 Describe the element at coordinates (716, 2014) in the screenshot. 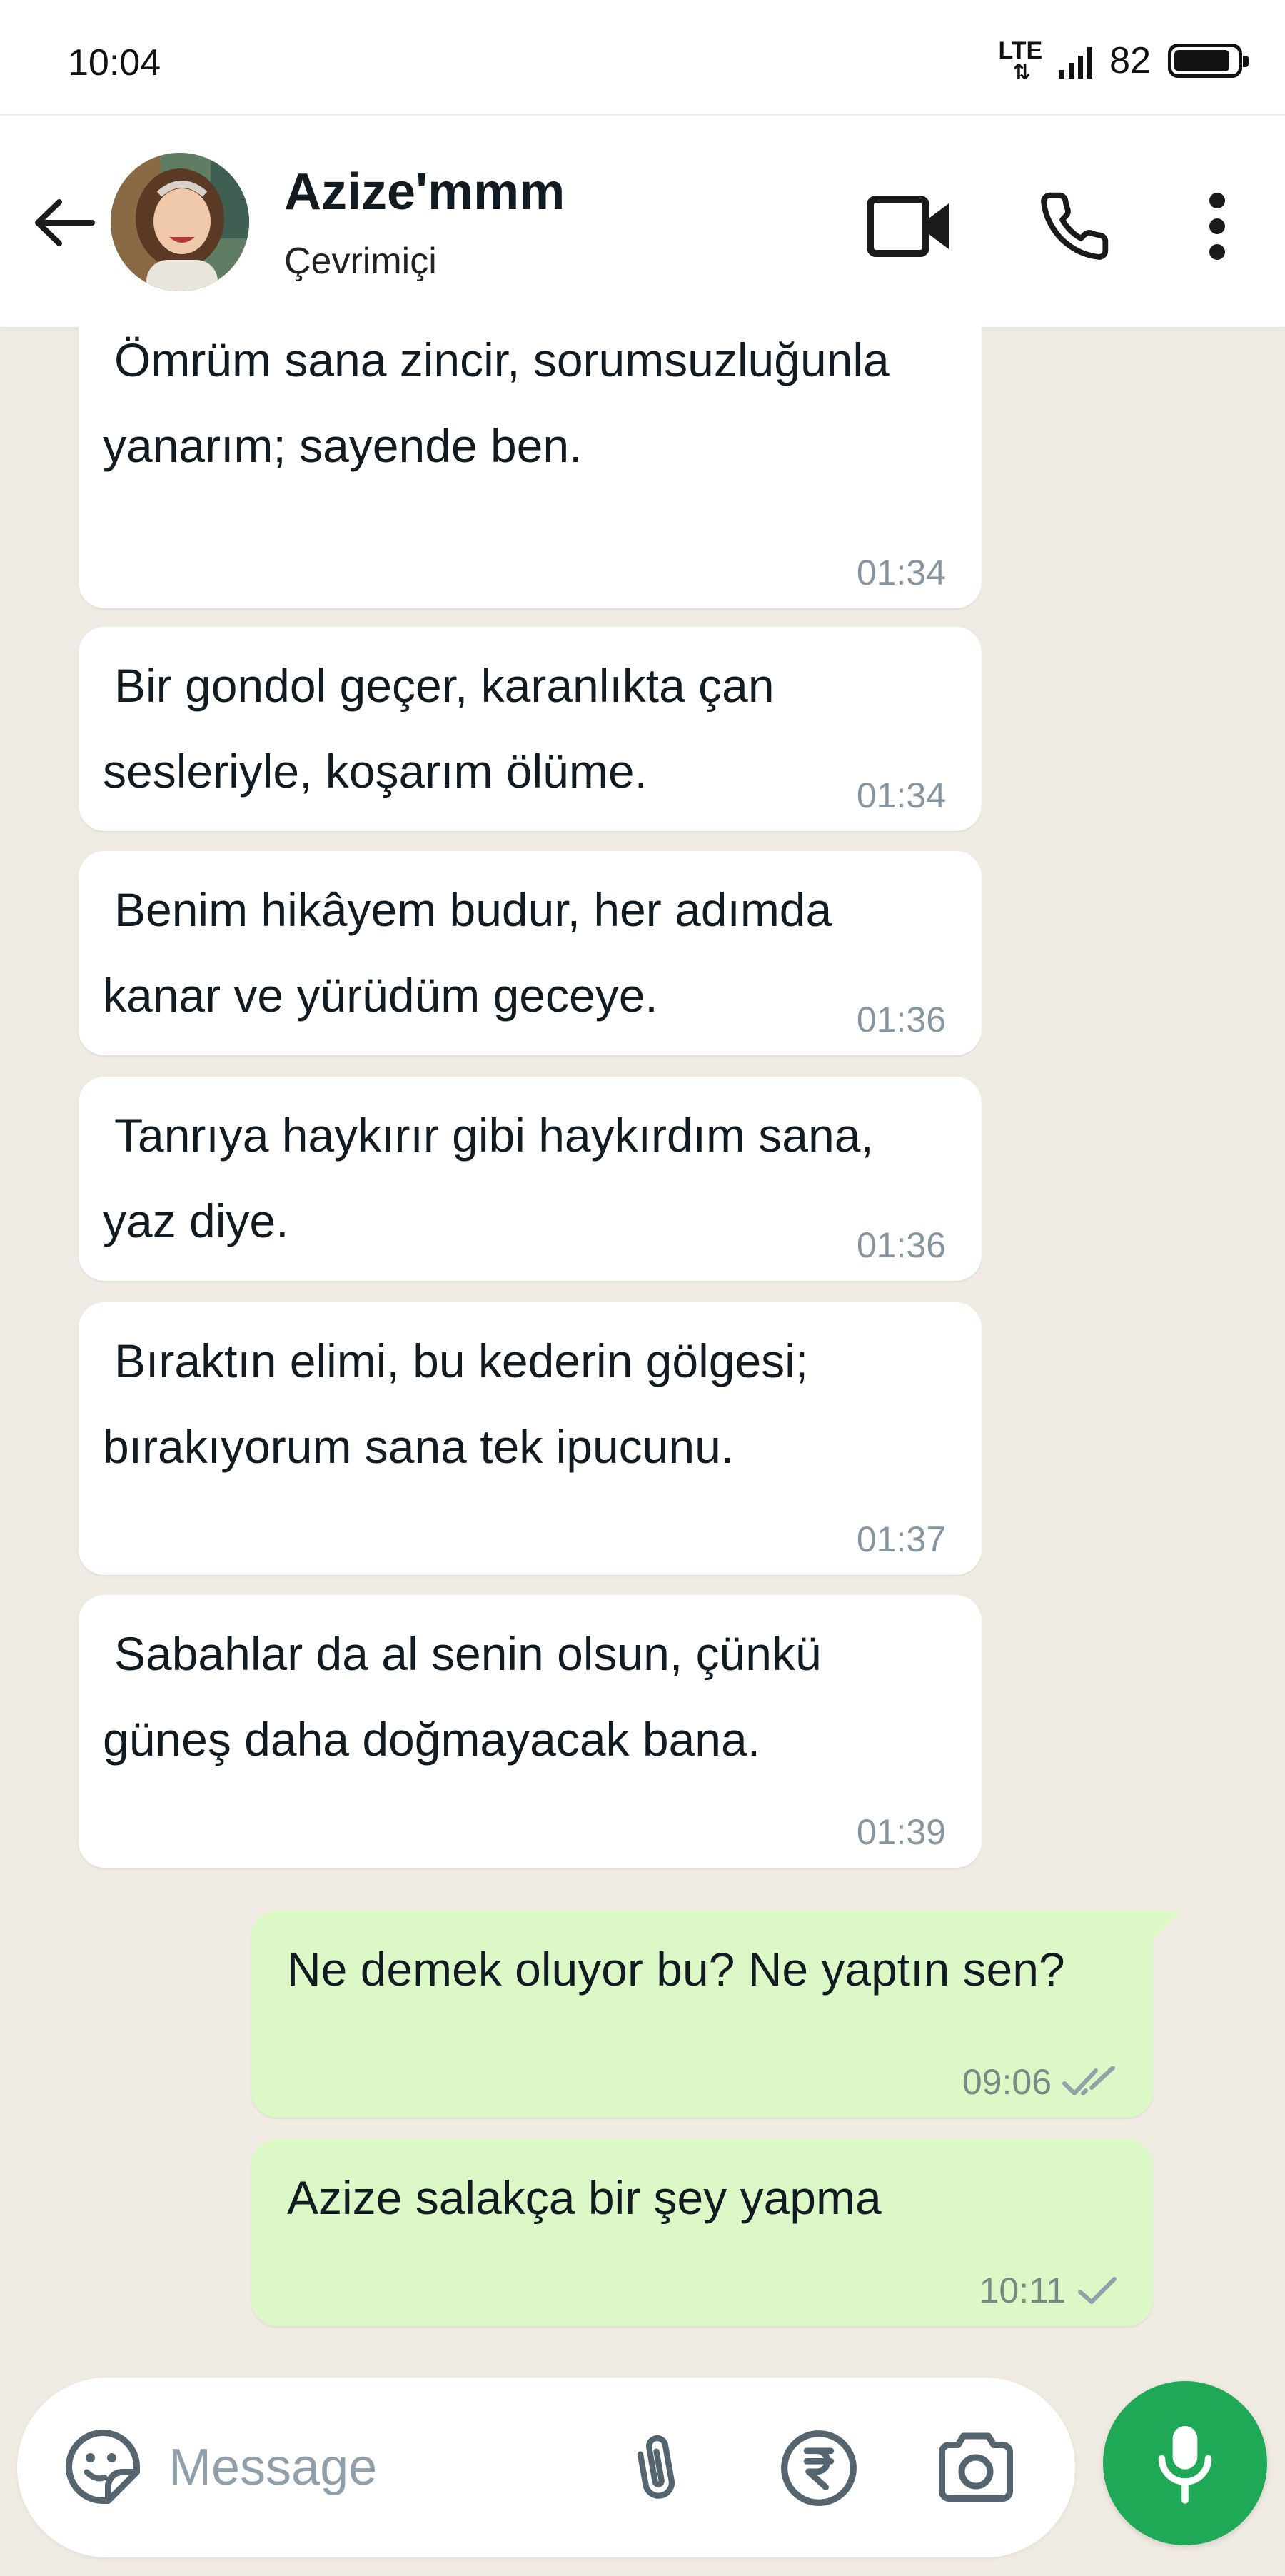

I see `message-bubble-outgoing: Ne demek oluyor bu? Ne yaptın sen? 09:06` at that location.